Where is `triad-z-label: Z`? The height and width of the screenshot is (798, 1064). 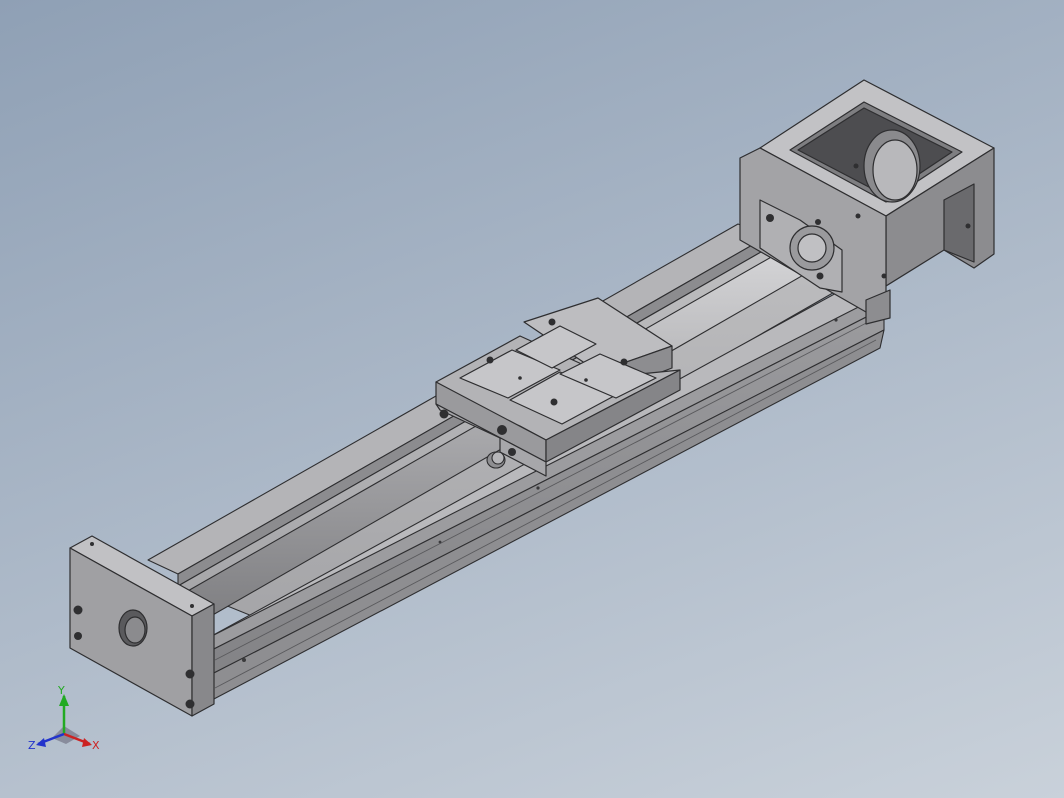 triad-z-label: Z is located at coordinates (32, 745).